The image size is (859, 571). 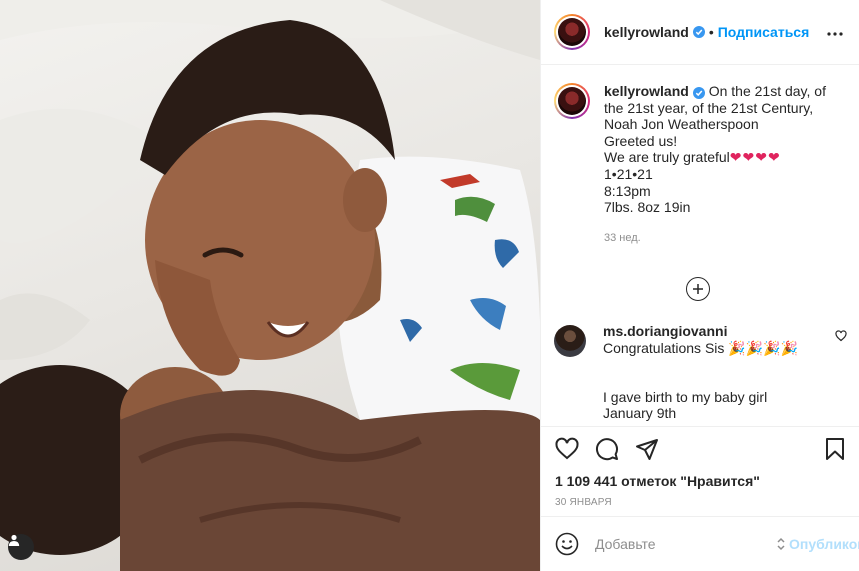 I want to click on comment-input, so click(x=685, y=544).